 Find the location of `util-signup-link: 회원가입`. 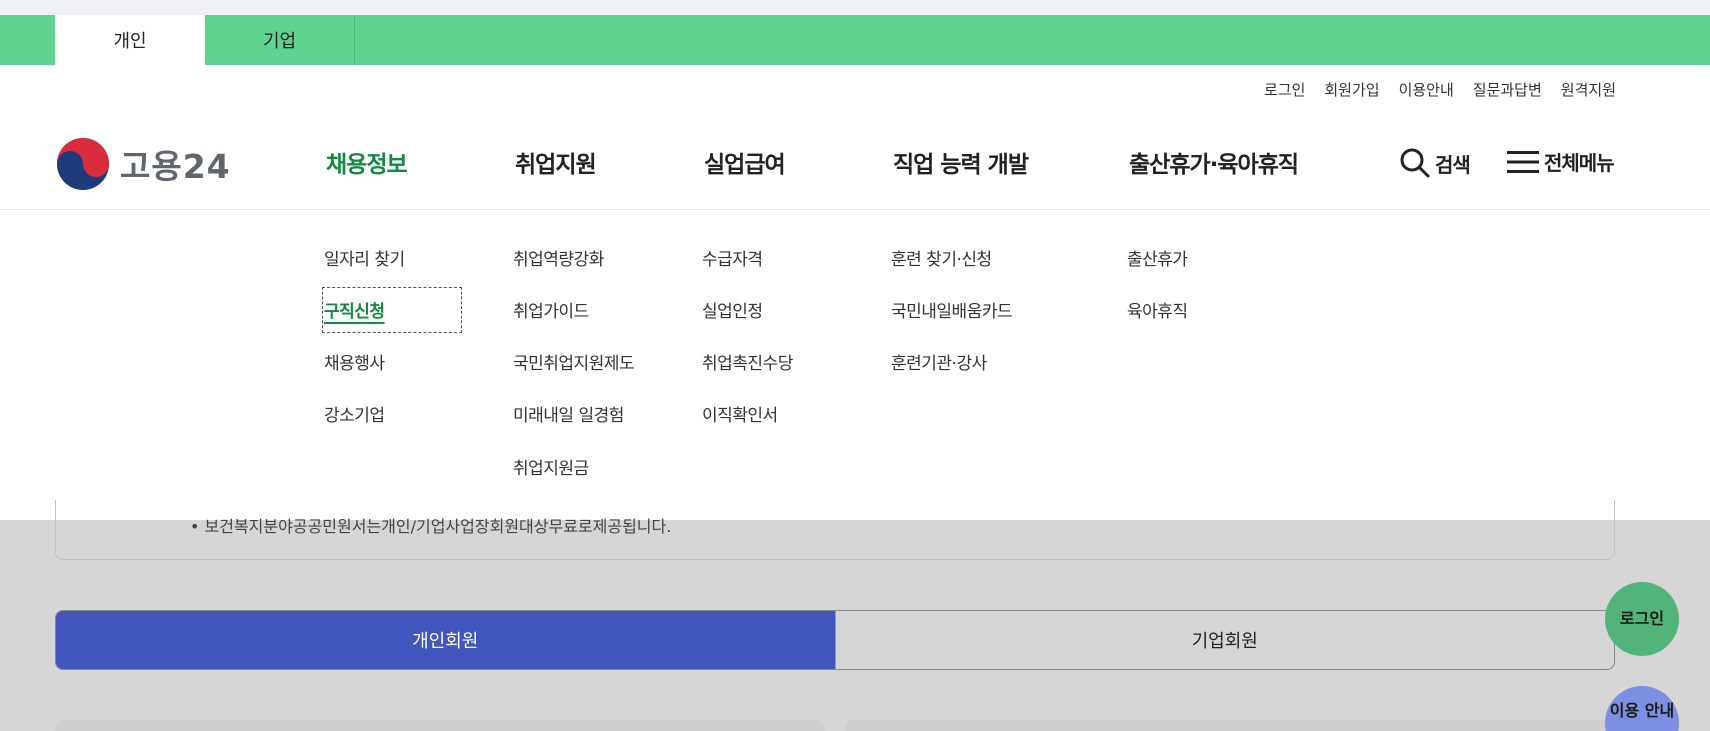

util-signup-link: 회원가입 is located at coordinates (1351, 89).